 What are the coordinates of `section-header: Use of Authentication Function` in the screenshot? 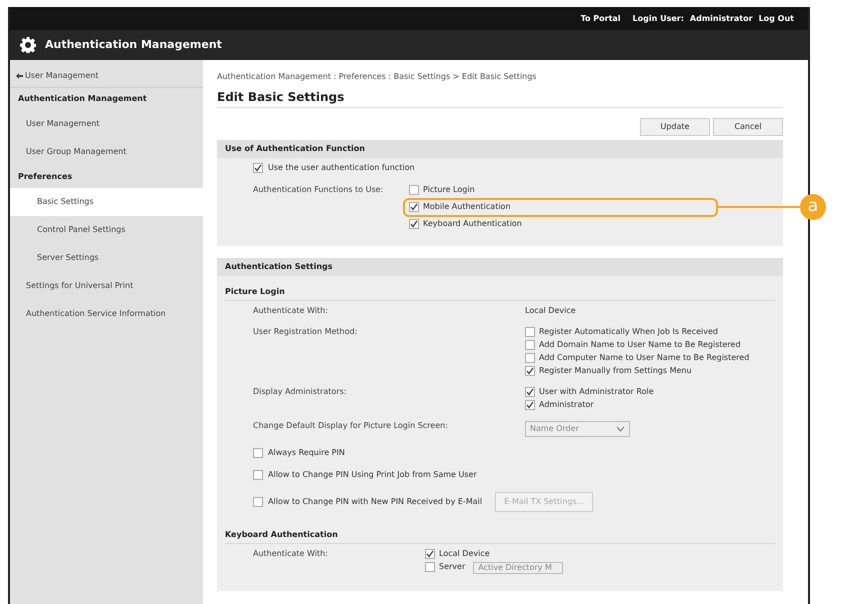 It's located at (500, 149).